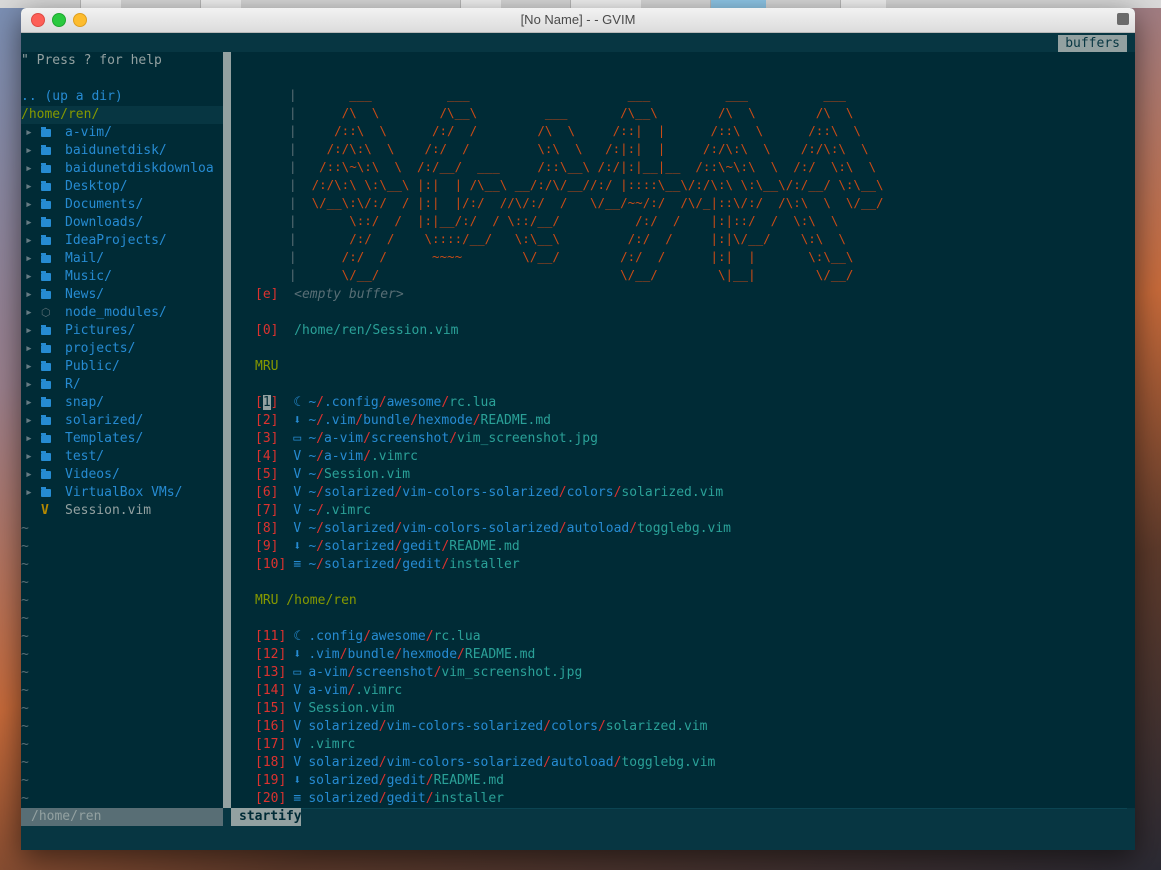 The image size is (1161, 870). What do you see at coordinates (66, 133) in the screenshot?
I see `tree-entry: ▸ a-vim/` at bounding box center [66, 133].